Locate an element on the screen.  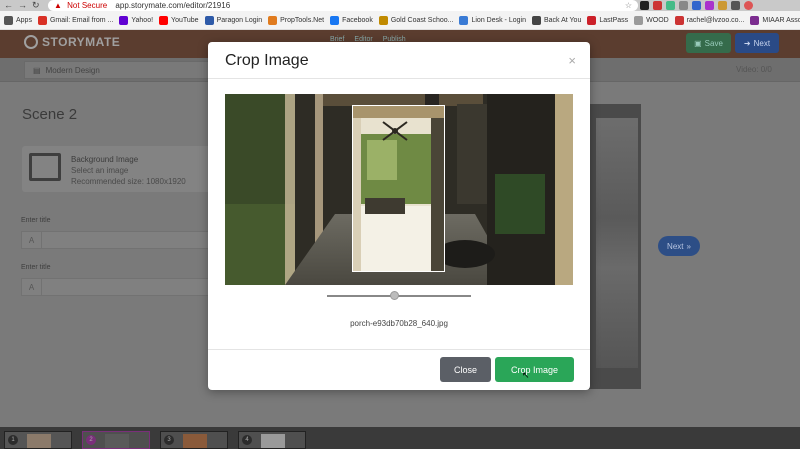
logo-mark-icon is located at coordinates (31, 42).